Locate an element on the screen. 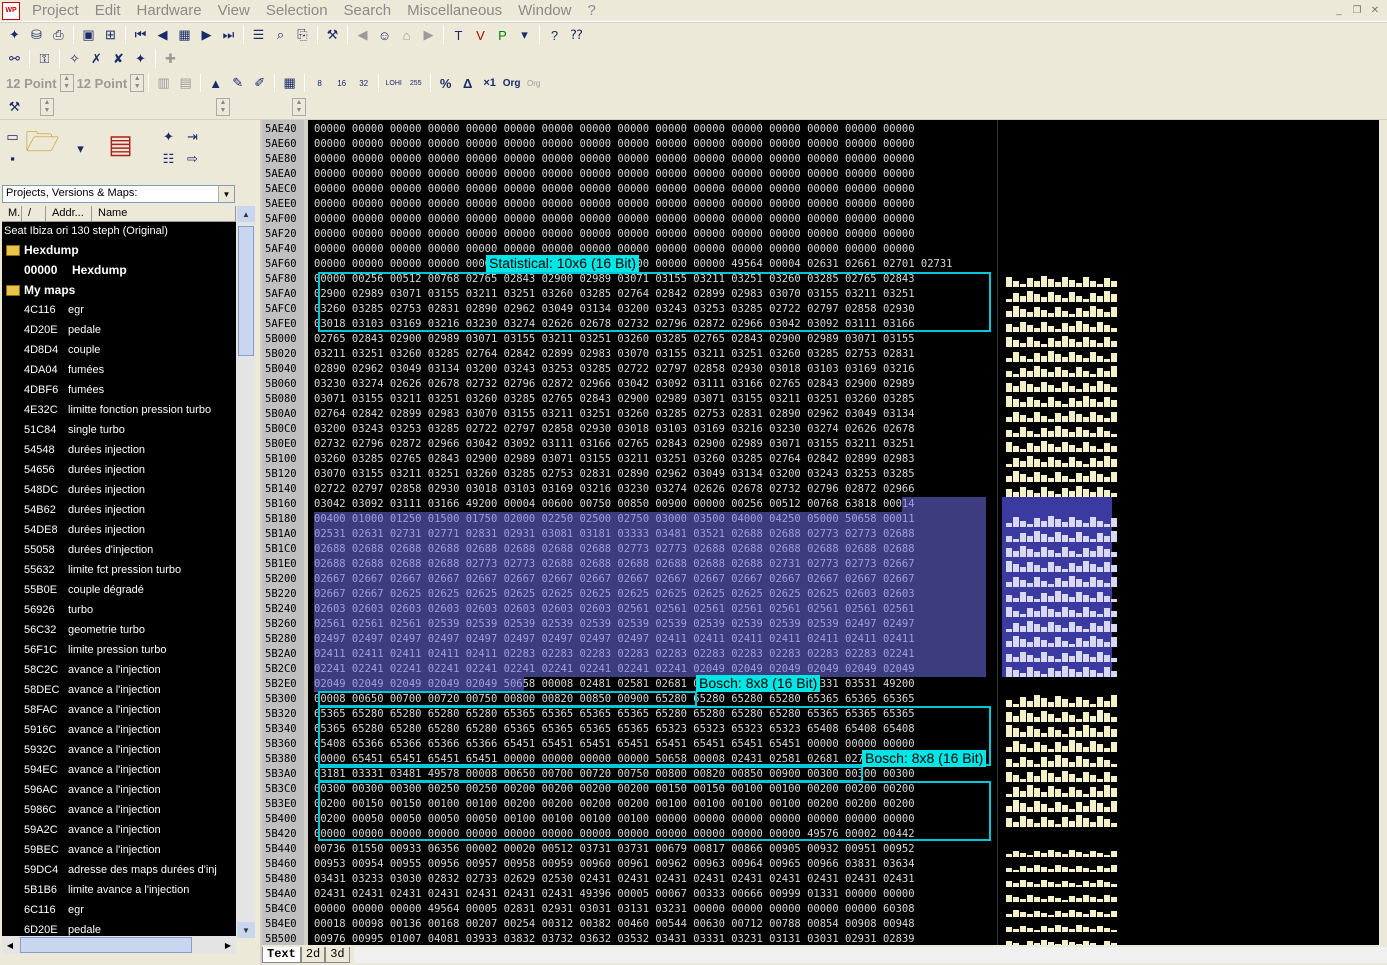 The width and height of the screenshot is (1387, 965). pencil2-icon: ✐ is located at coordinates (259, 83).